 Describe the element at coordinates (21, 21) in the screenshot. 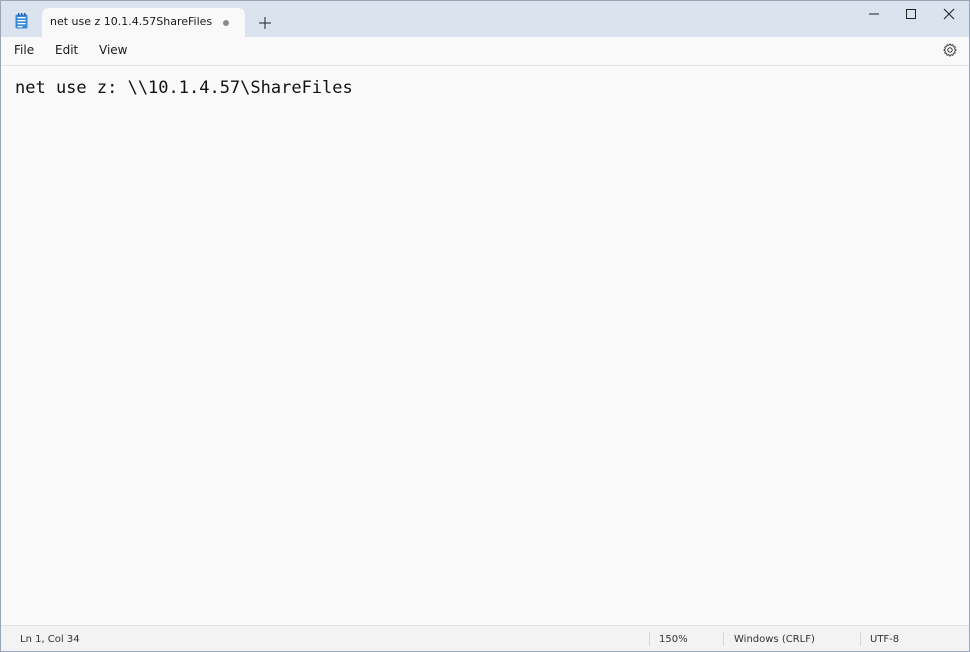

I see `notepad-app-icon` at that location.